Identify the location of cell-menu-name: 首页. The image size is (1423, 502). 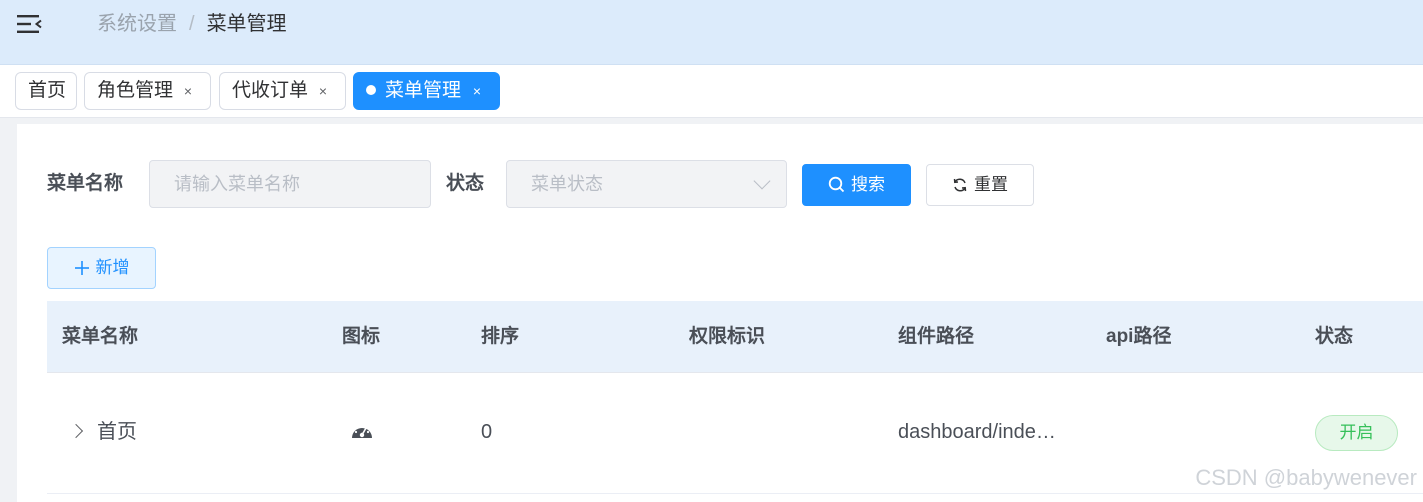
(117, 432).